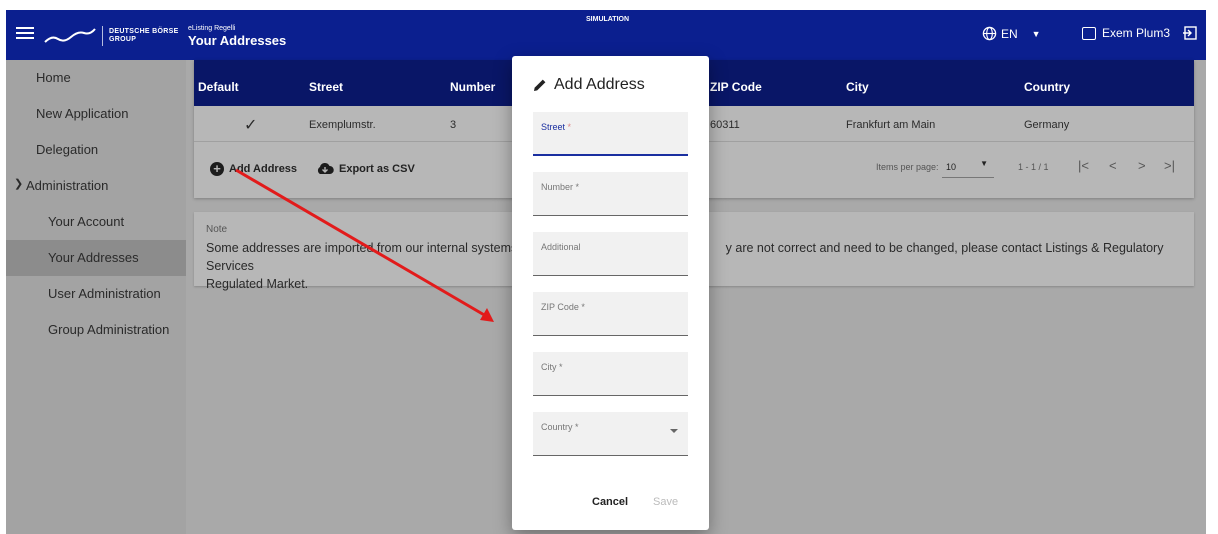 The height and width of the screenshot is (534, 1218). Describe the element at coordinates (989, 33) in the screenshot. I see `globe-icon` at that location.